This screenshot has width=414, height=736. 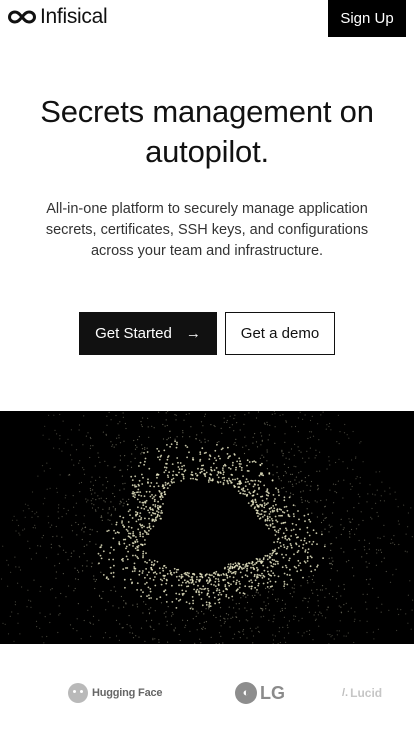 I want to click on arrow-right-icon: →, so click(x=193, y=333).